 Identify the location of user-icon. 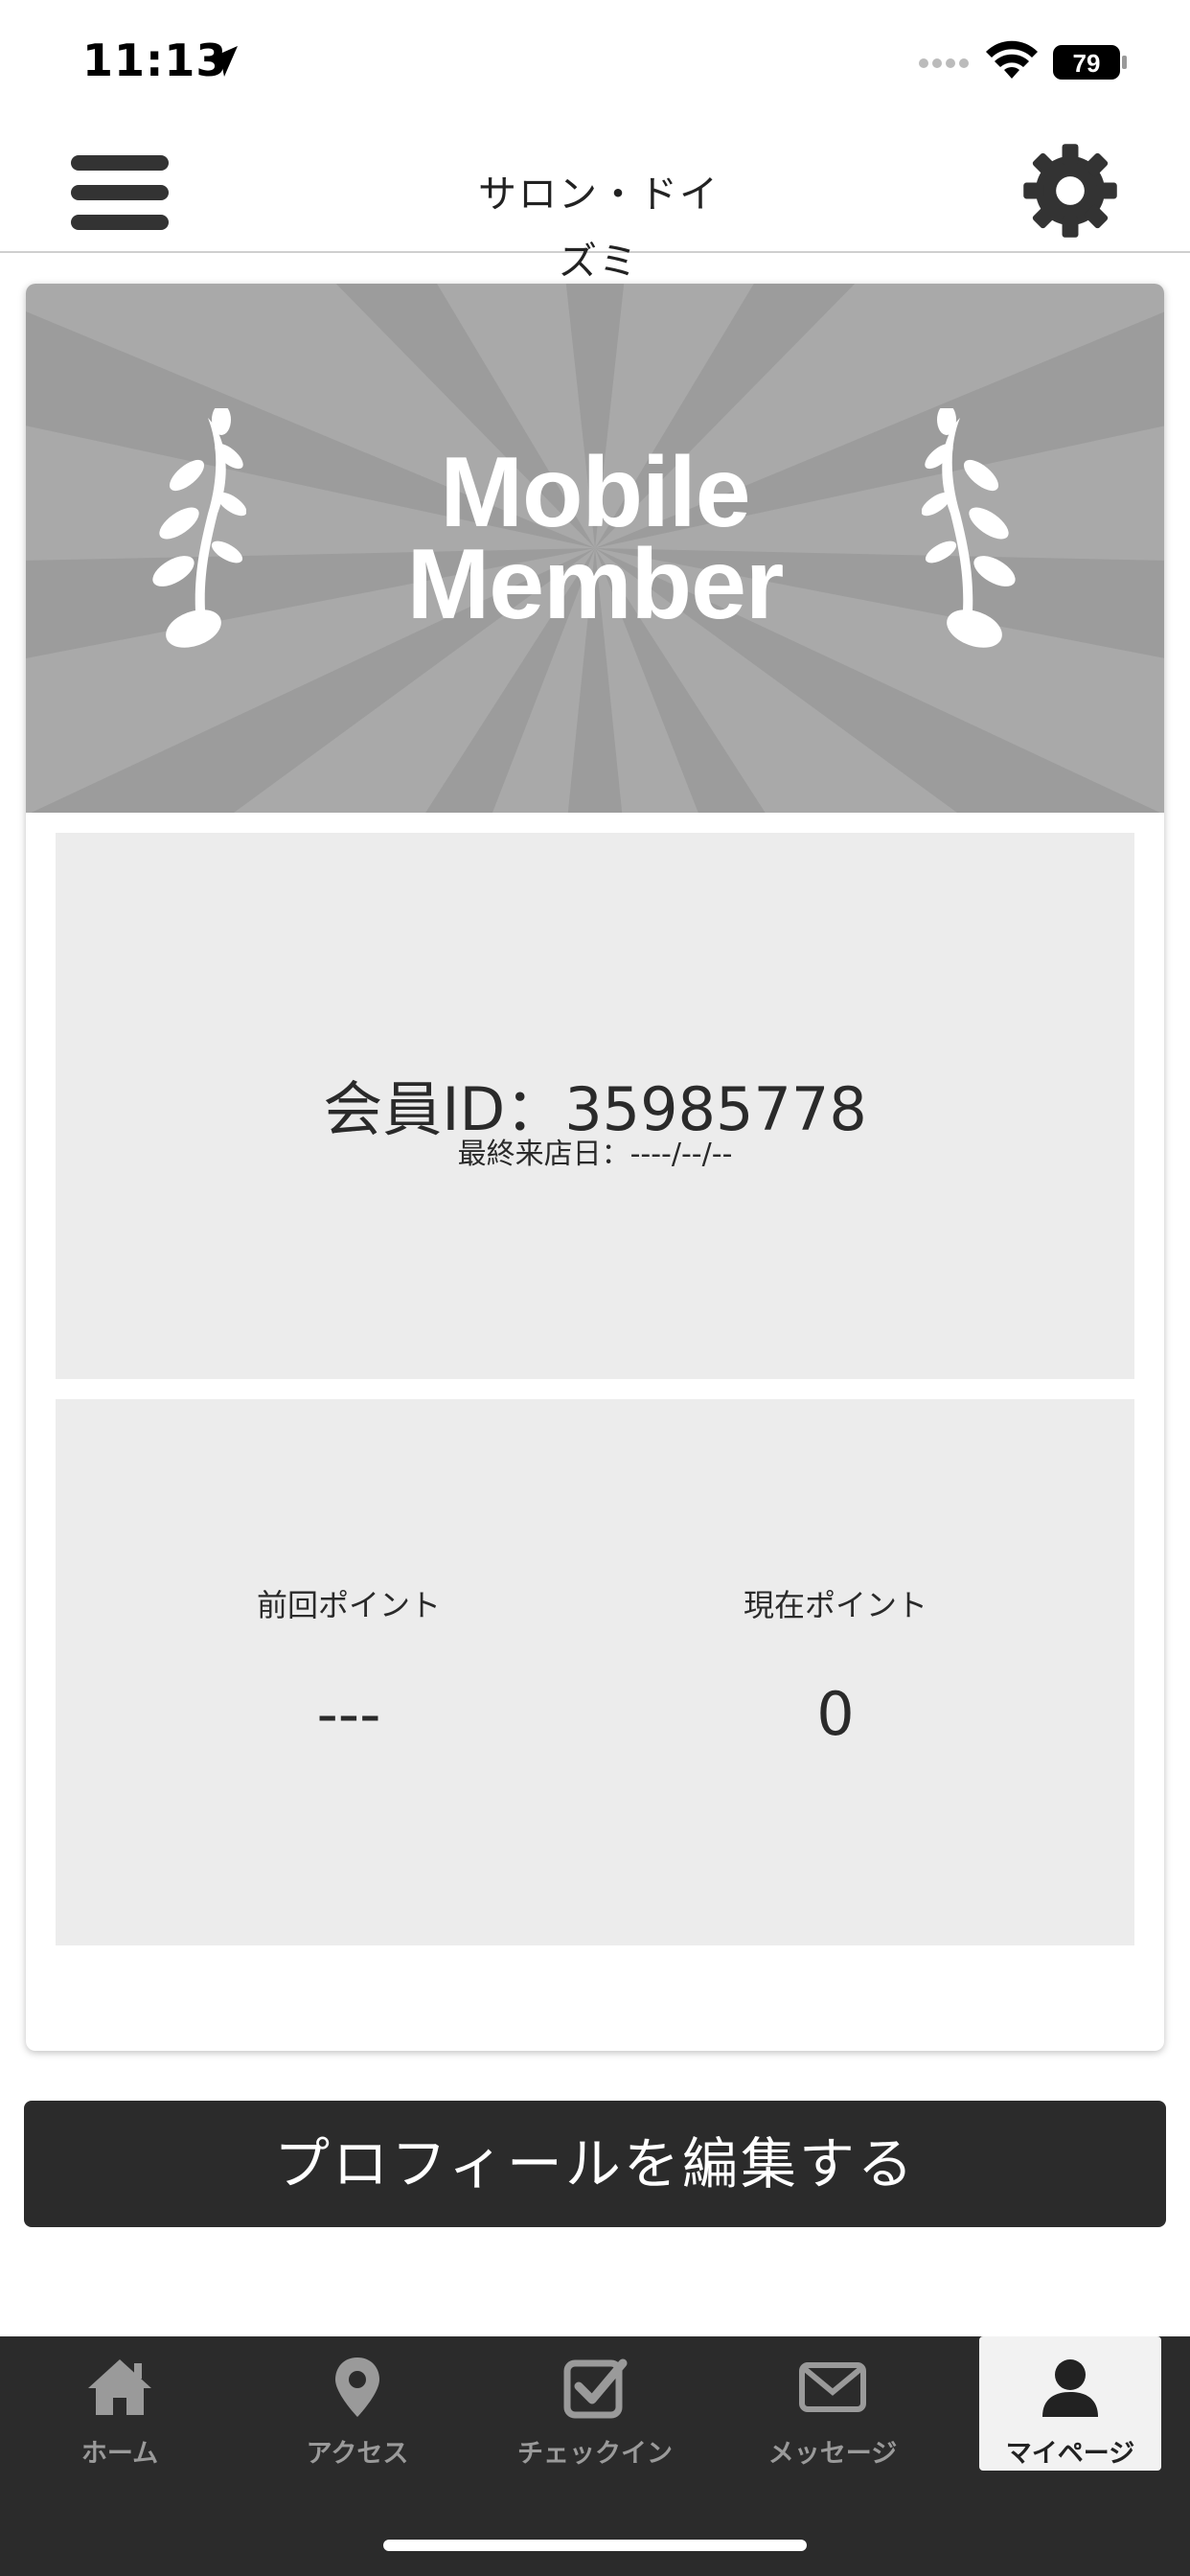
(1070, 2388).